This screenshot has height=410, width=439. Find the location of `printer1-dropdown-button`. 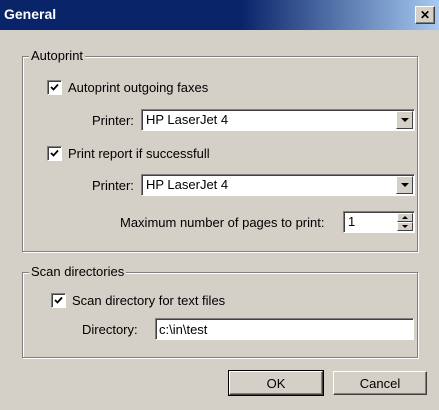

printer1-dropdown-button is located at coordinates (404, 120).